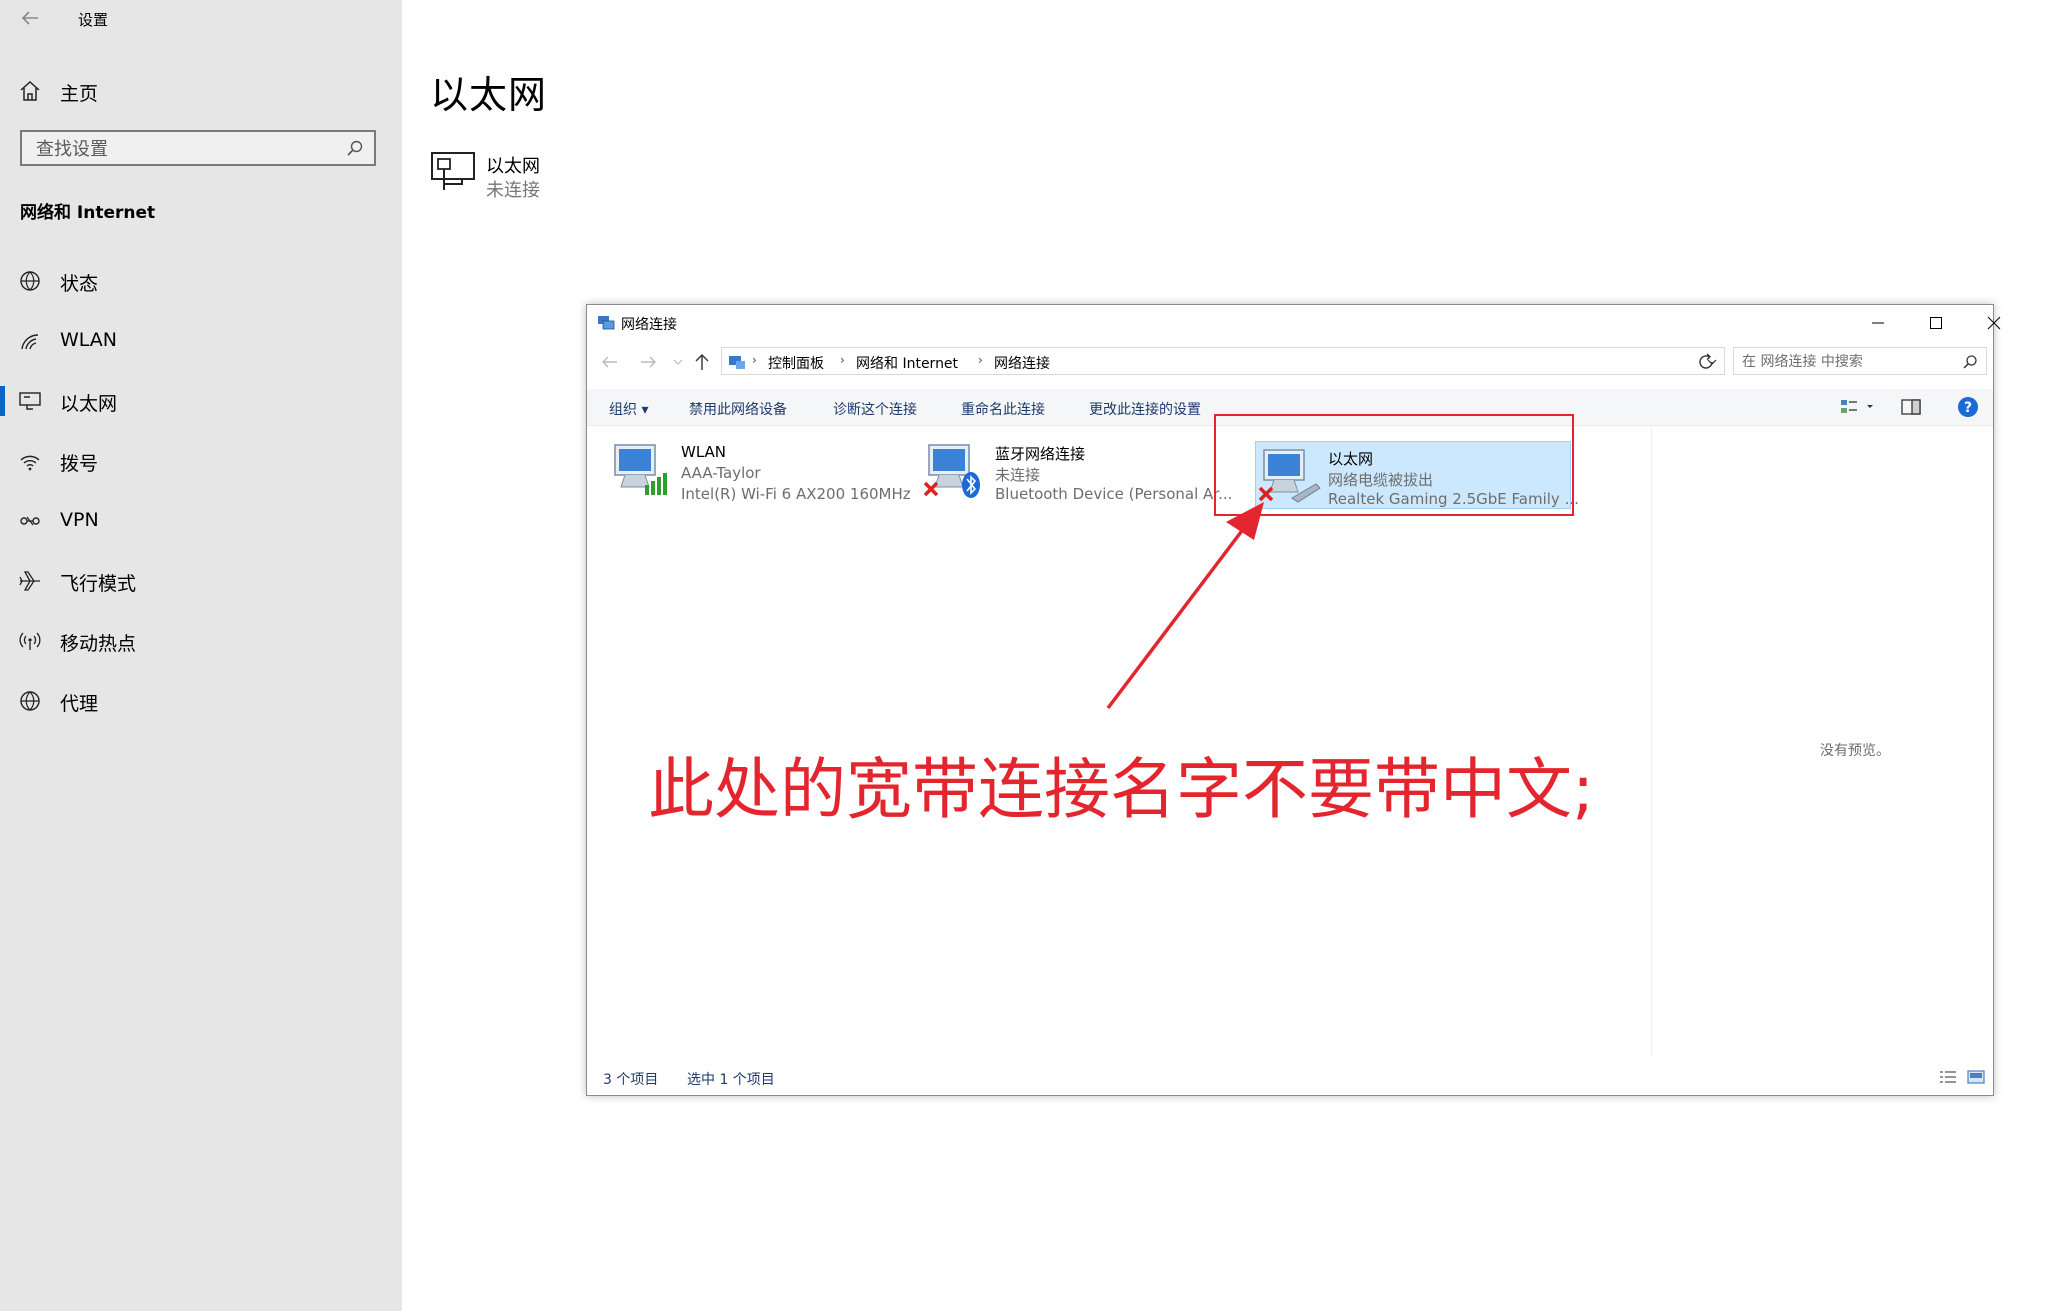 The image size is (2046, 1311). Describe the element at coordinates (907, 363) in the screenshot. I see `breadcrumb-item: 网络和 Internet` at that location.